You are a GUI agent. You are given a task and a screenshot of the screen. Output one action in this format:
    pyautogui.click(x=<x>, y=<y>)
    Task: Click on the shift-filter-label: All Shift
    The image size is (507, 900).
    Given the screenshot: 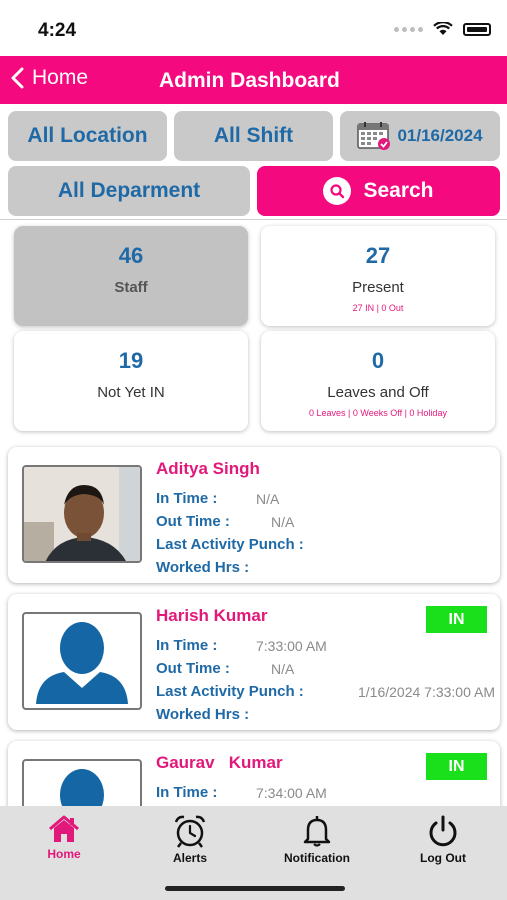 What is the action you would take?
    pyautogui.click(x=253, y=135)
    